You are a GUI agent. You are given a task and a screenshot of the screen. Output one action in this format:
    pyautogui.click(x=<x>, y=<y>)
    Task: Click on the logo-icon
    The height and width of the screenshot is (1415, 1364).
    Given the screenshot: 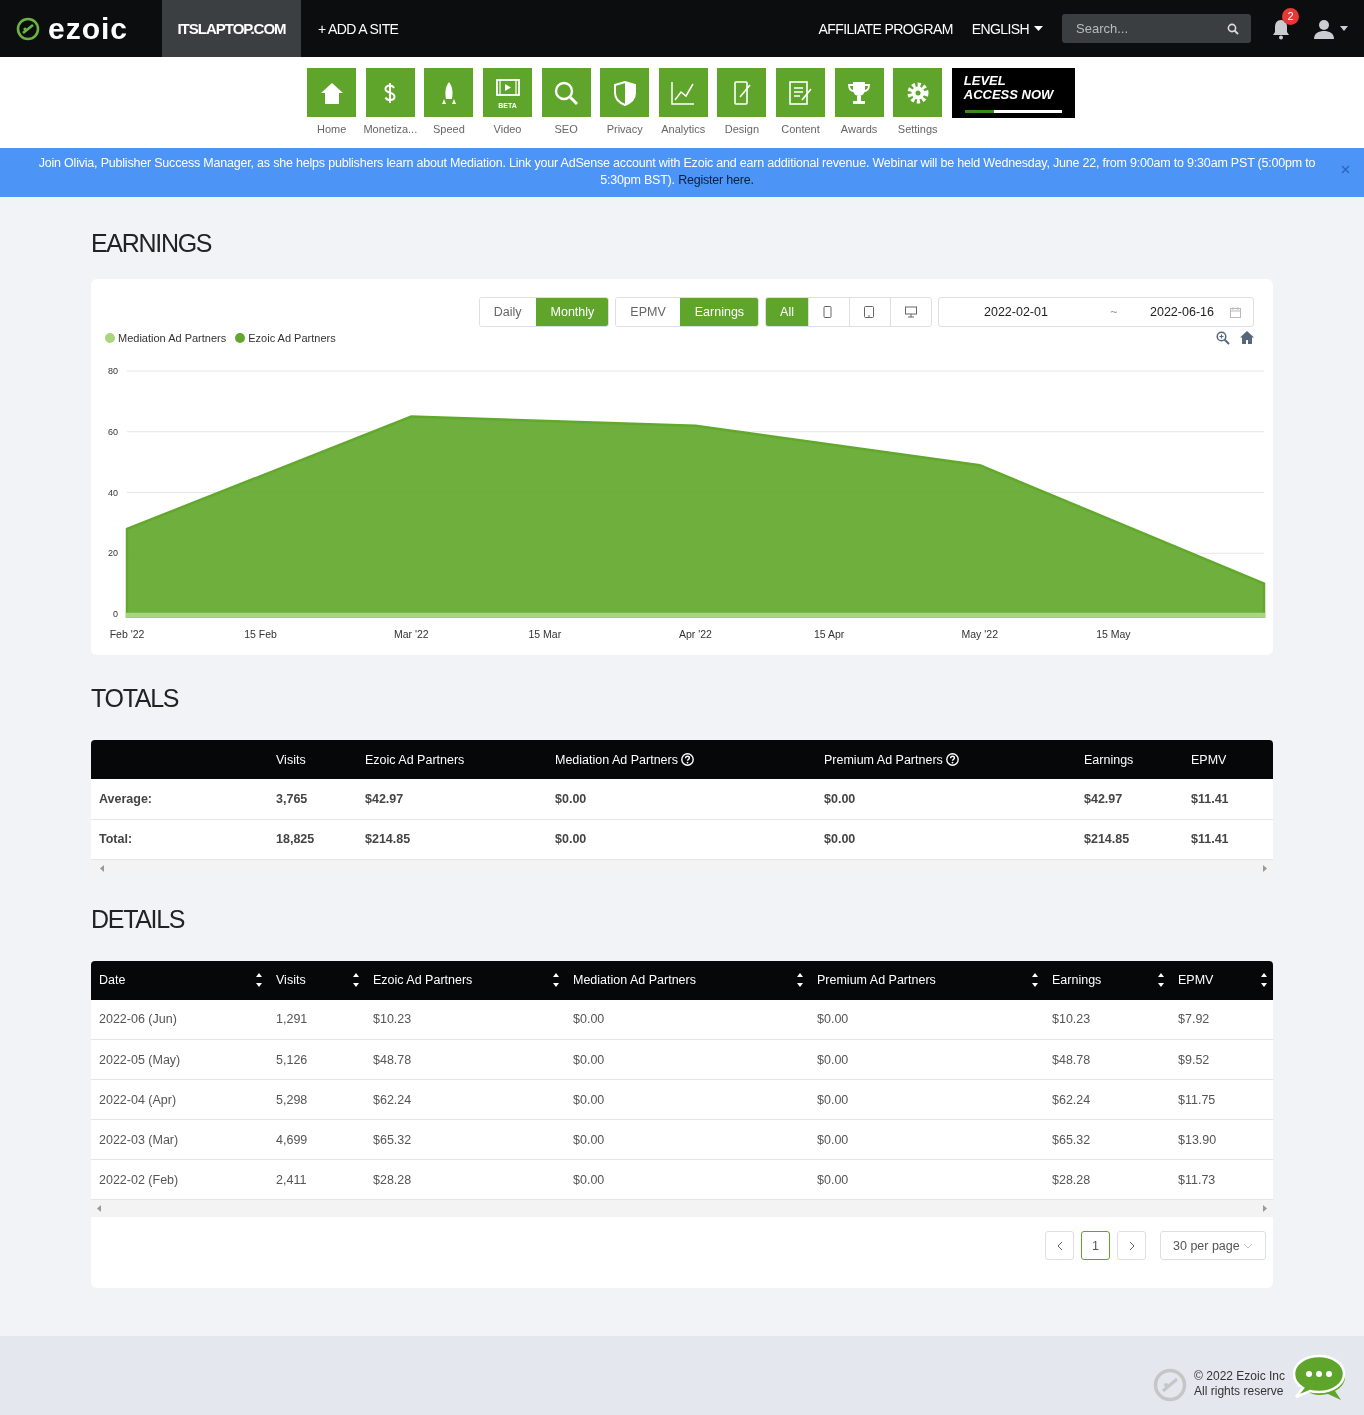 What is the action you would take?
    pyautogui.click(x=28, y=28)
    